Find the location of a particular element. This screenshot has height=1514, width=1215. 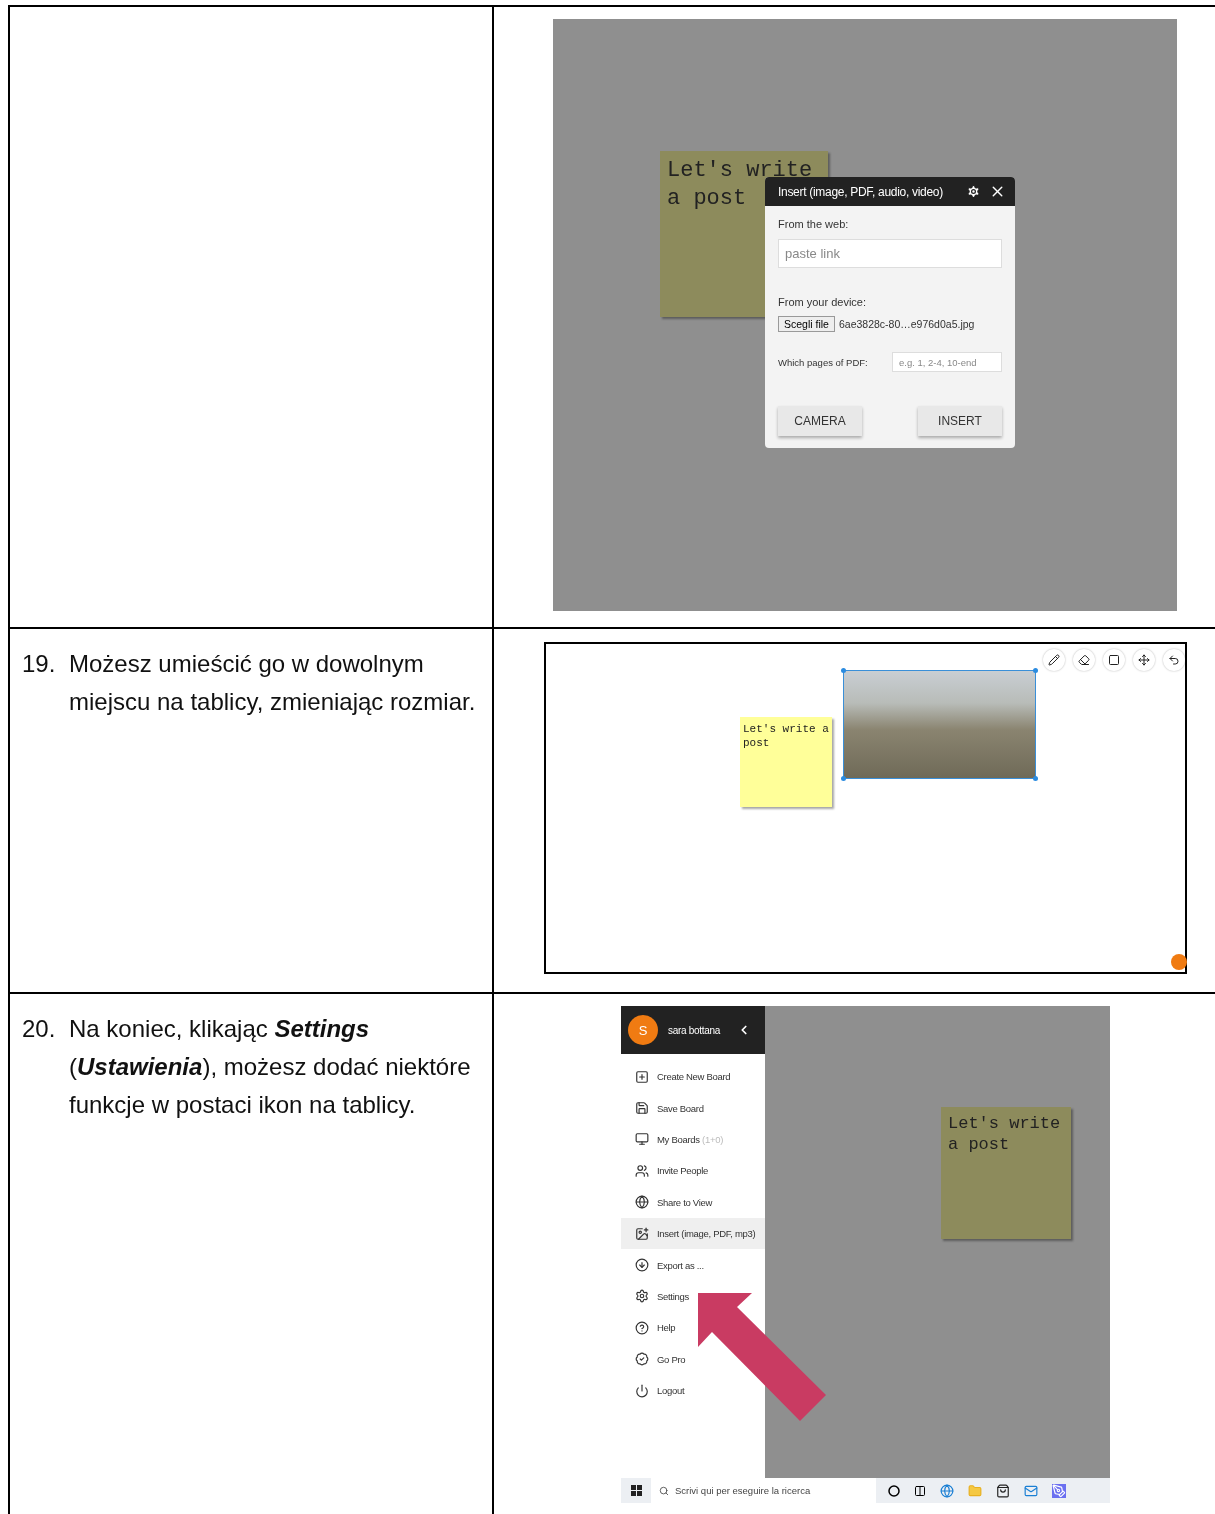

menu-label: Settings is located at coordinates (673, 1296).